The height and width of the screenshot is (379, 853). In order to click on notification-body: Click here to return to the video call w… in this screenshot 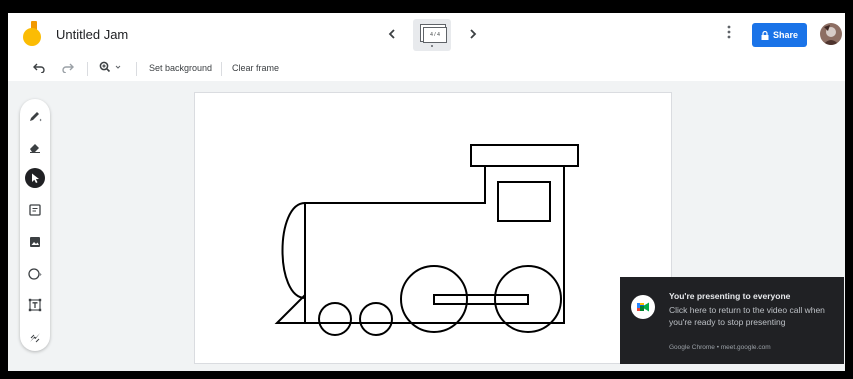, I will do `click(747, 316)`.